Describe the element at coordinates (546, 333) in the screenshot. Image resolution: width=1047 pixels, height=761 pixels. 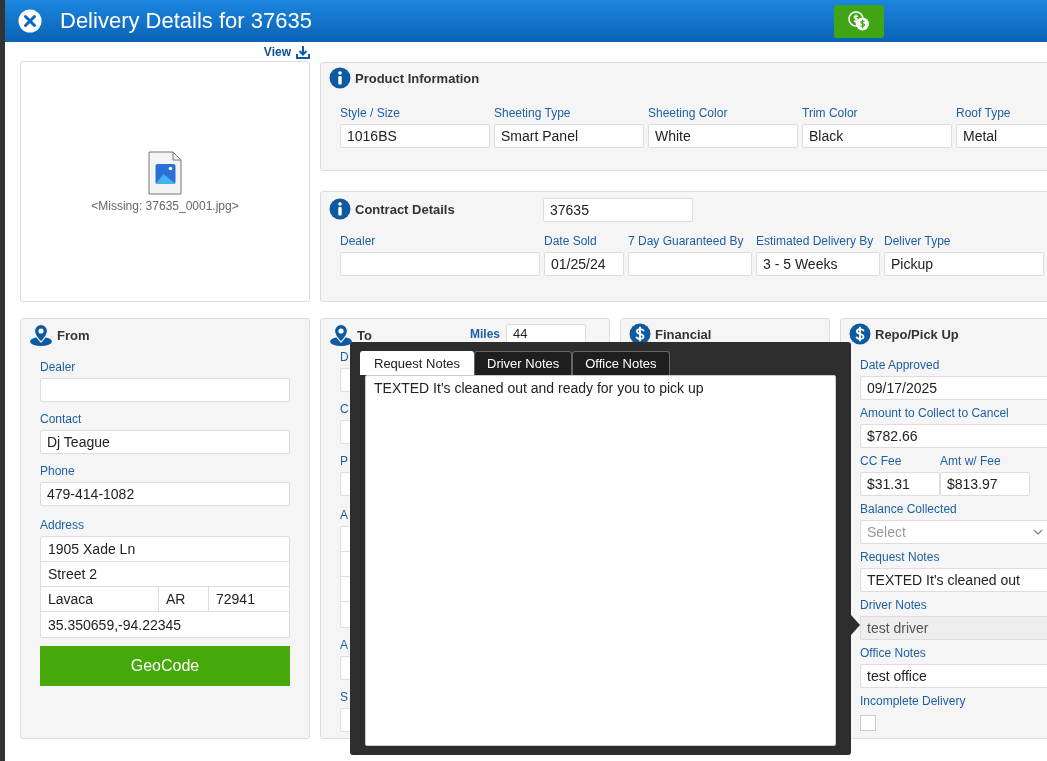
I see `text-field: 44` at that location.